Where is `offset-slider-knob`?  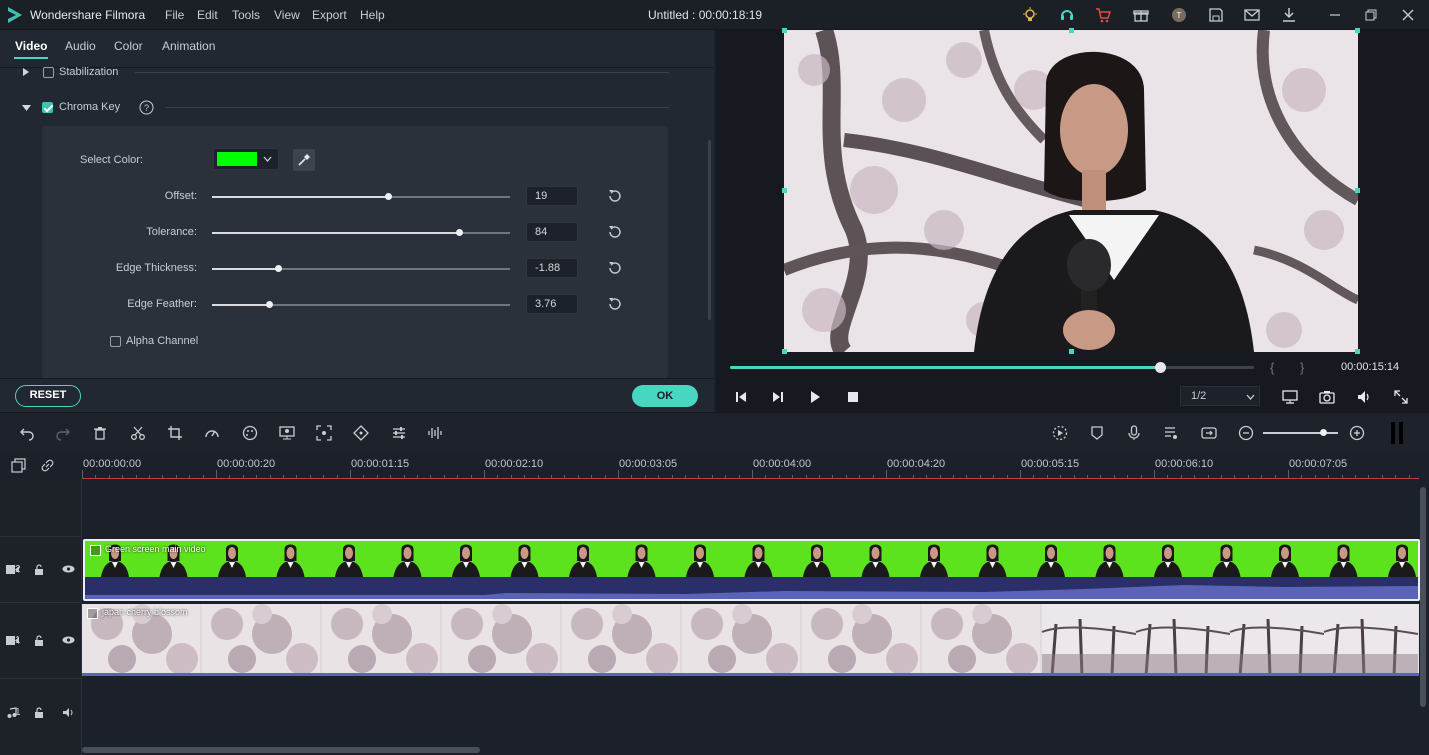
offset-slider-knob is located at coordinates (388, 196).